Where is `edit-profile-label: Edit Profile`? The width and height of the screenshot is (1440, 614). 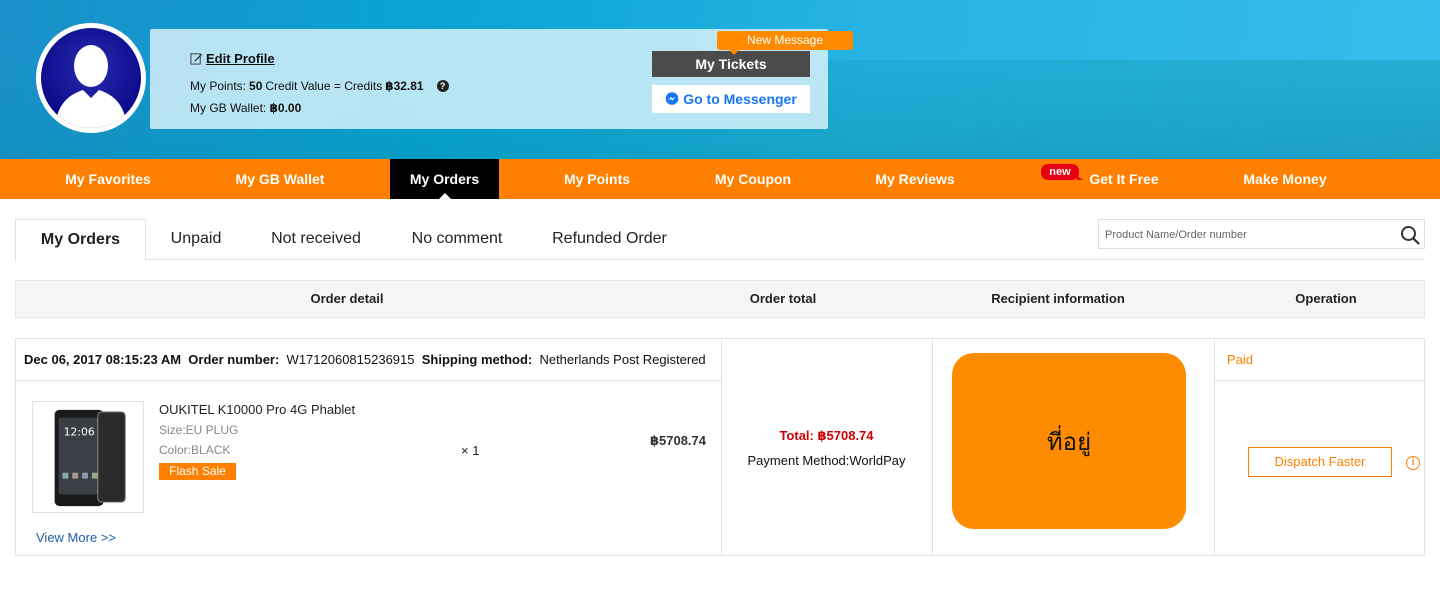
edit-profile-label: Edit Profile is located at coordinates (240, 58).